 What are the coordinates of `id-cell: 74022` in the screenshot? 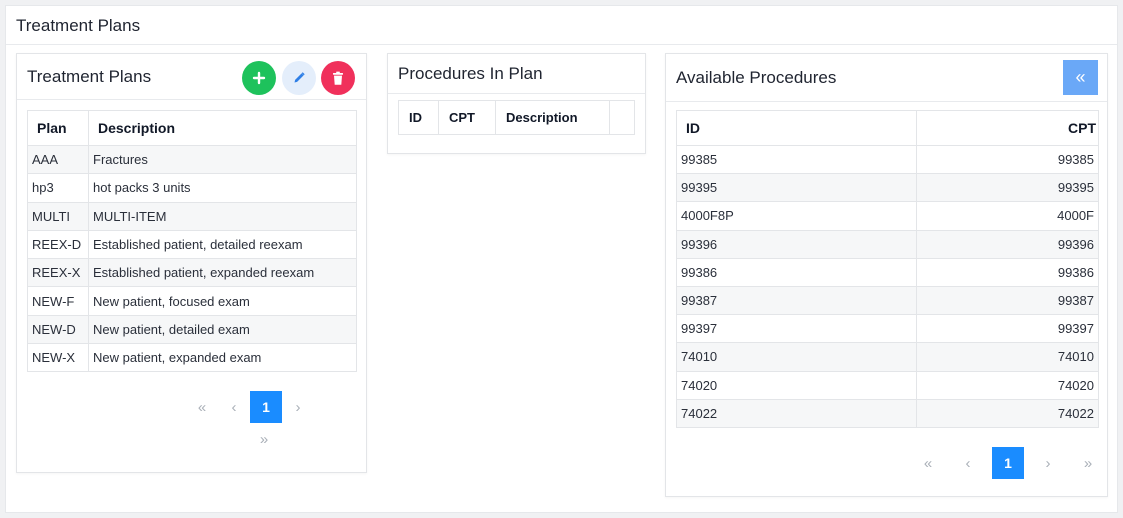 It's located at (796, 413).